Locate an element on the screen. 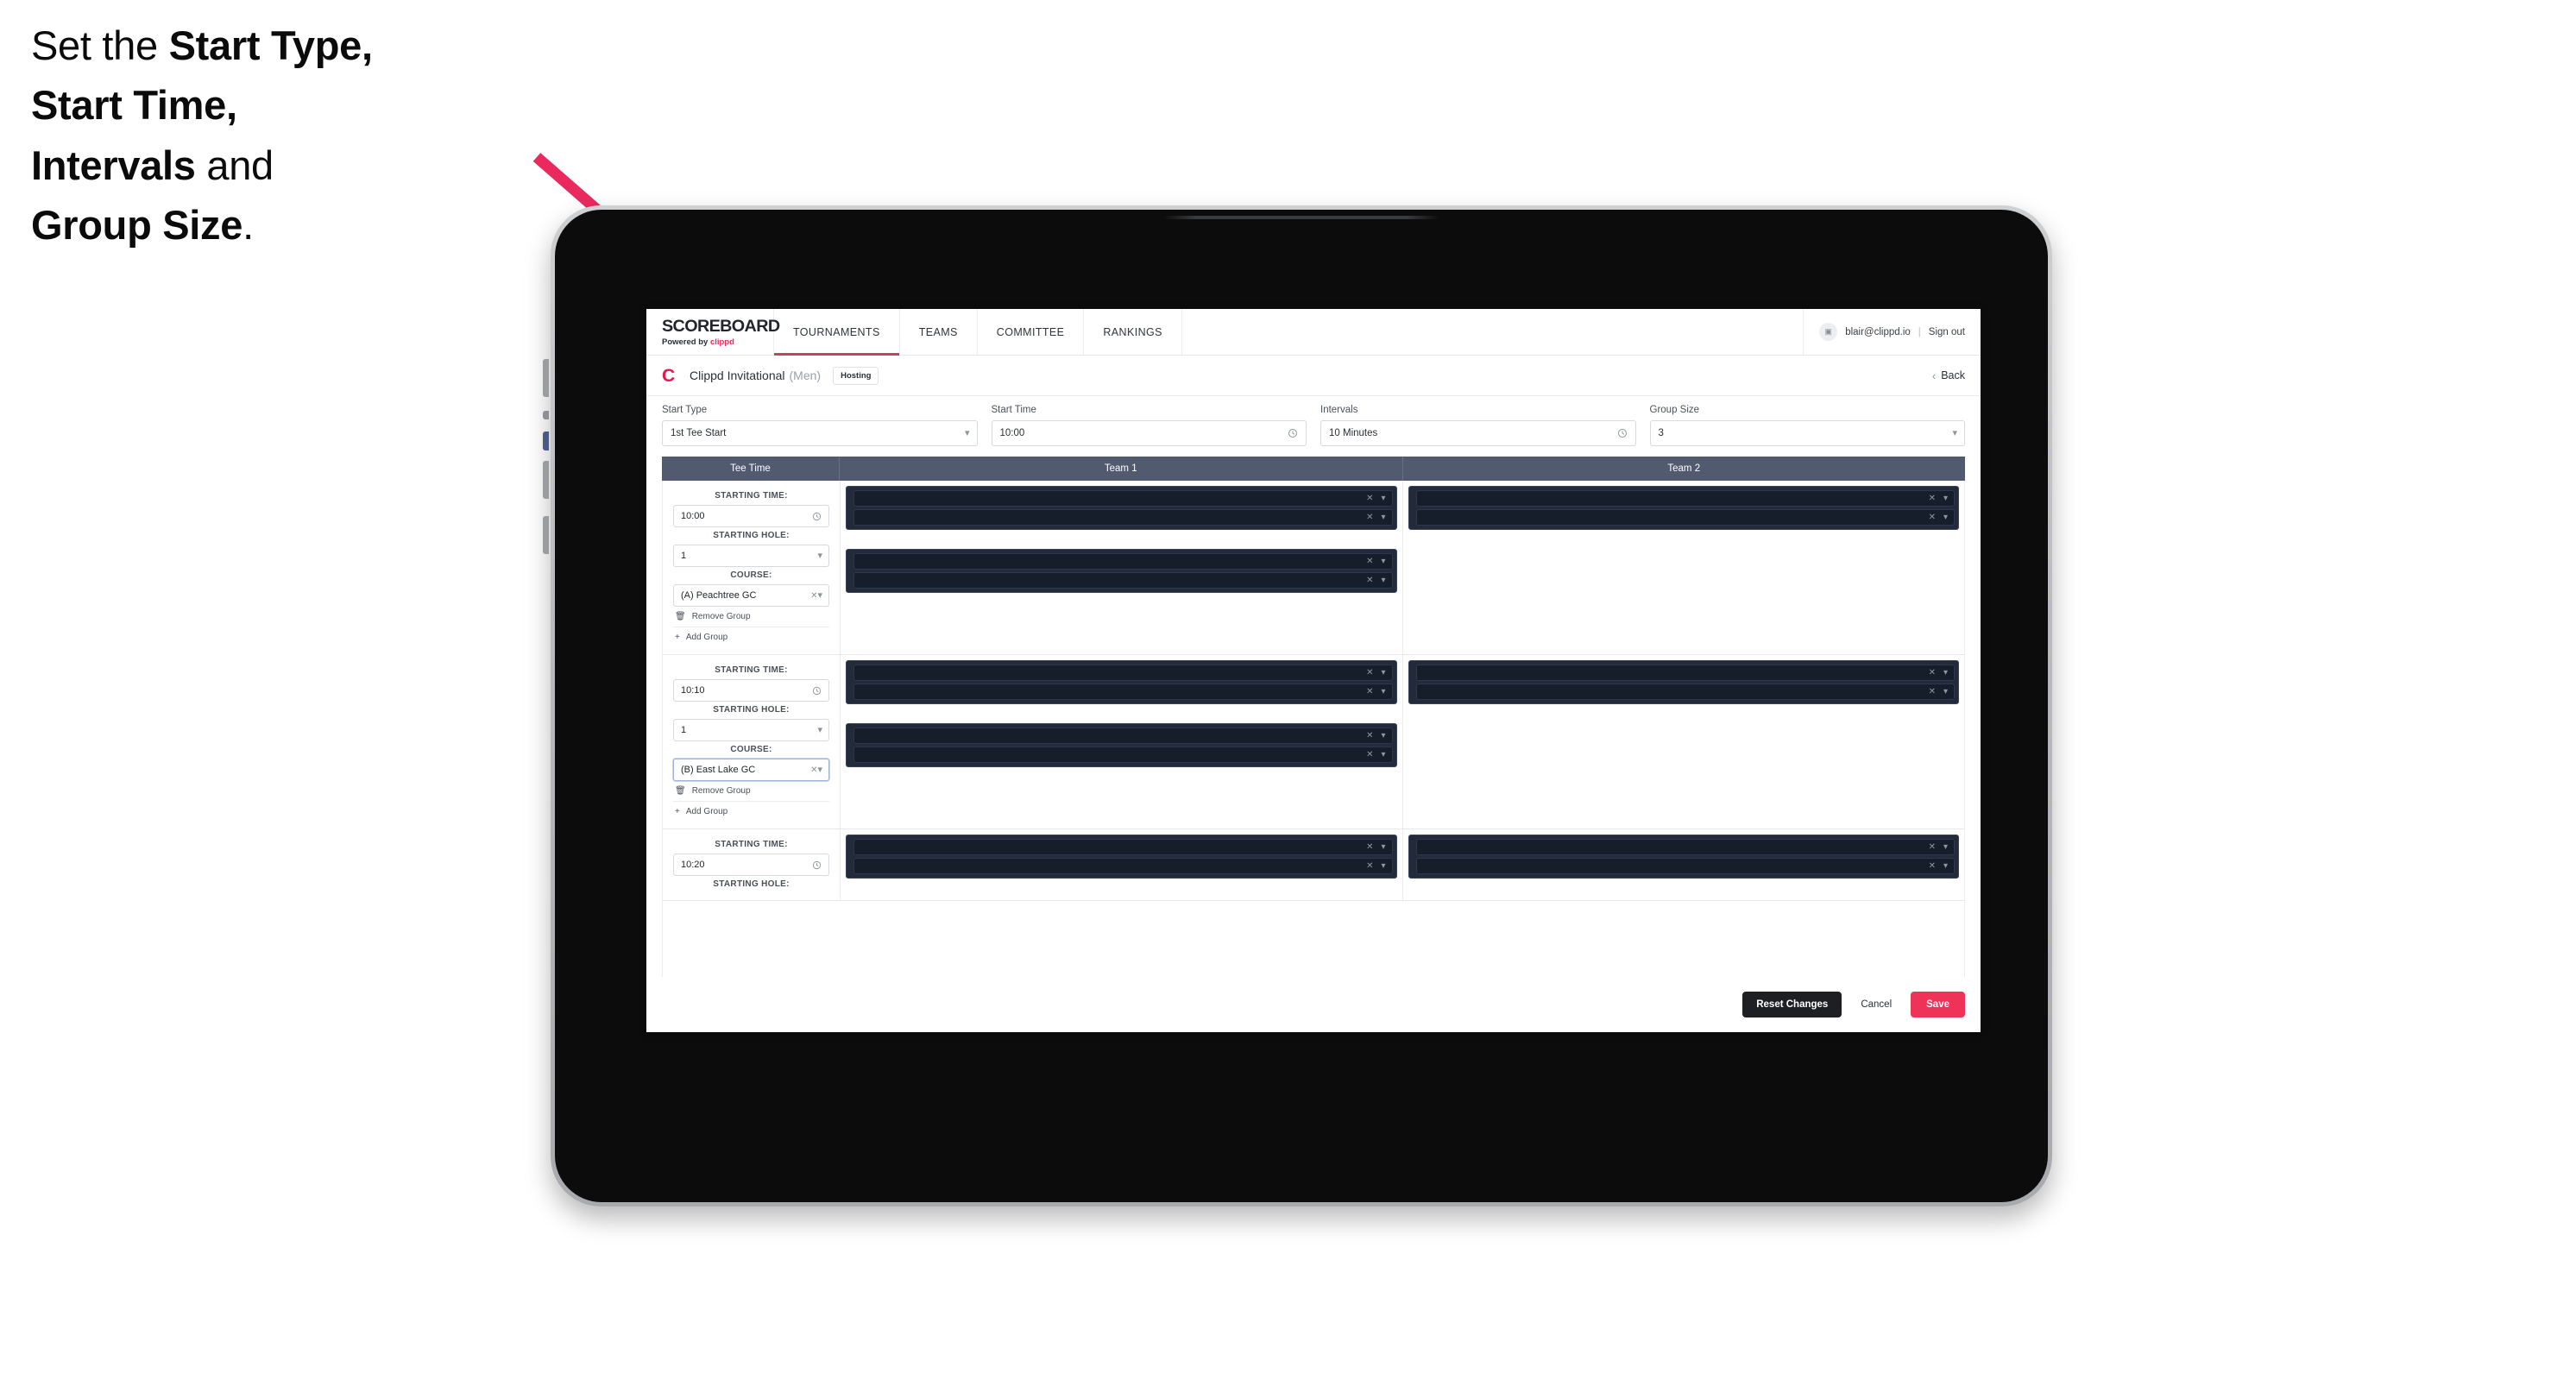  cancel-button: Cancel is located at coordinates (1876, 1005).